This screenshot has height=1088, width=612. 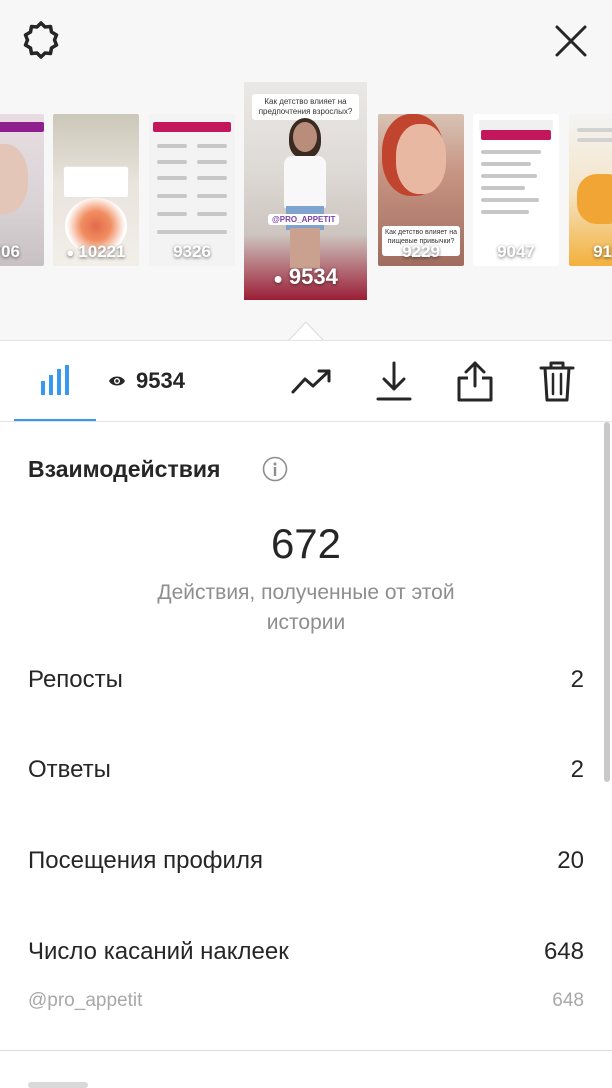 What do you see at coordinates (570, 860) in the screenshot?
I see `metric-value: 20` at bounding box center [570, 860].